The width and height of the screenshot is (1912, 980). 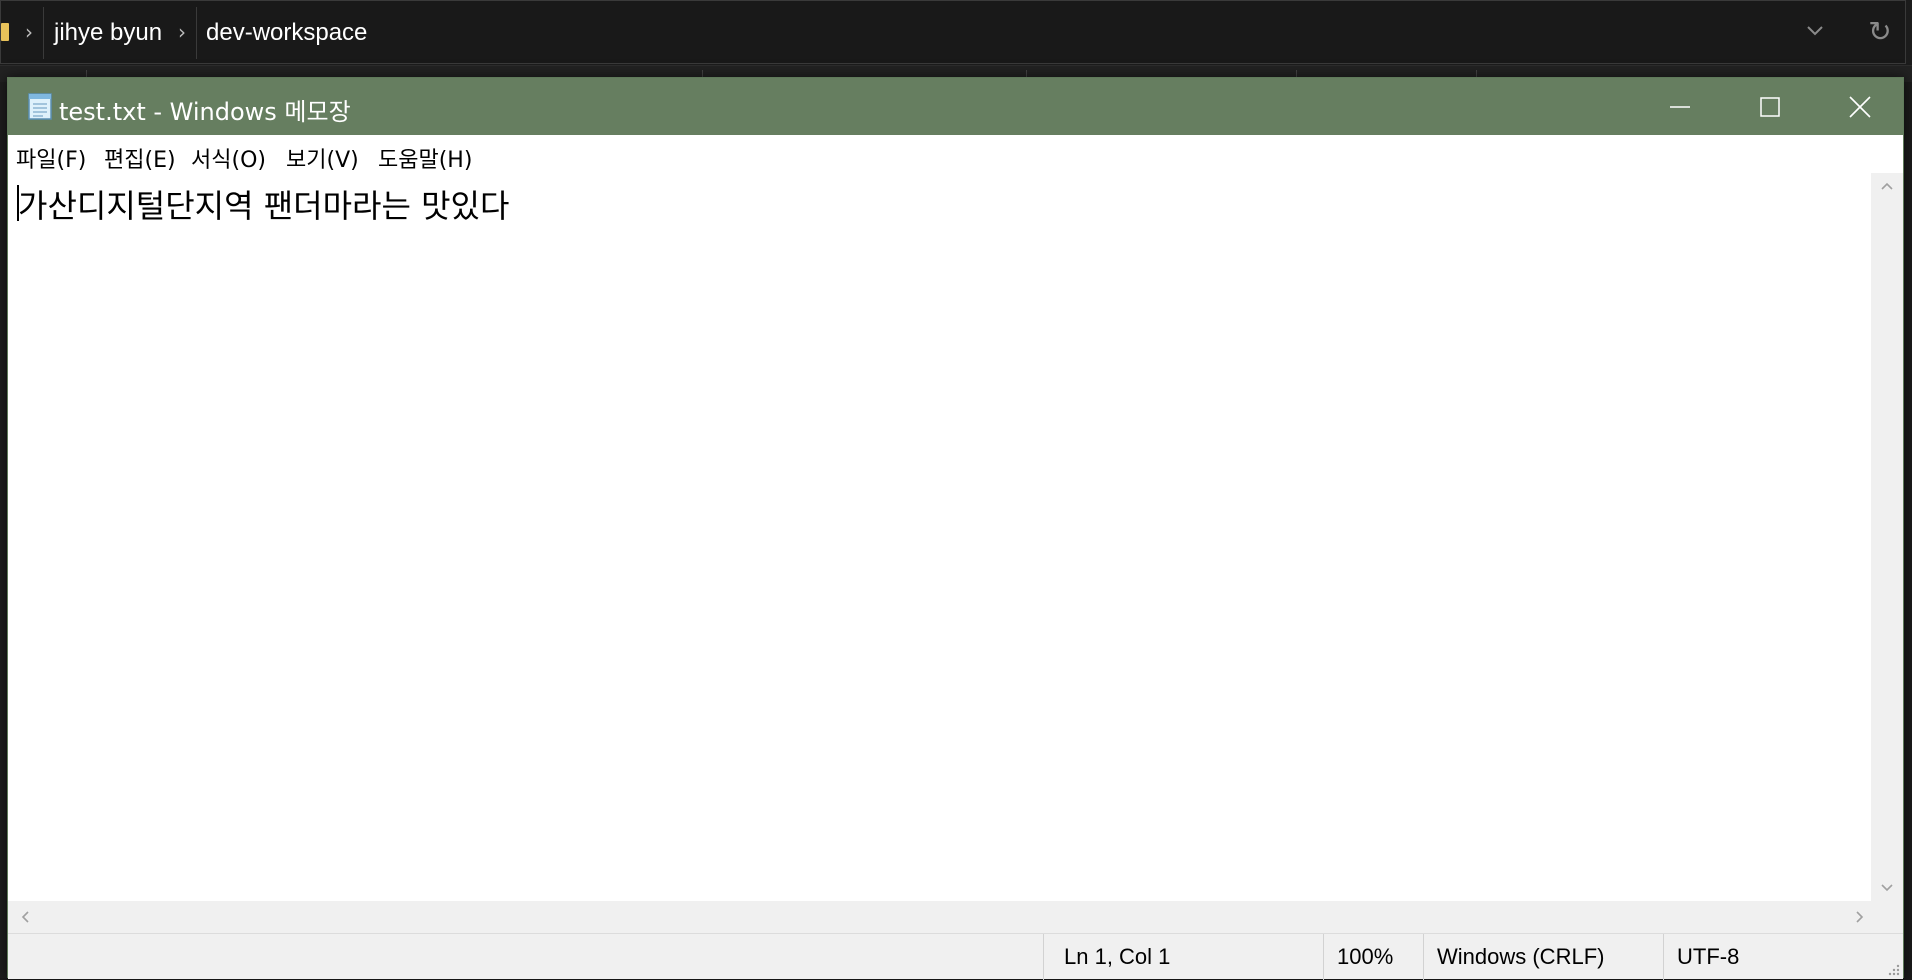 I want to click on menu-edit: 편집(E), so click(x=140, y=158).